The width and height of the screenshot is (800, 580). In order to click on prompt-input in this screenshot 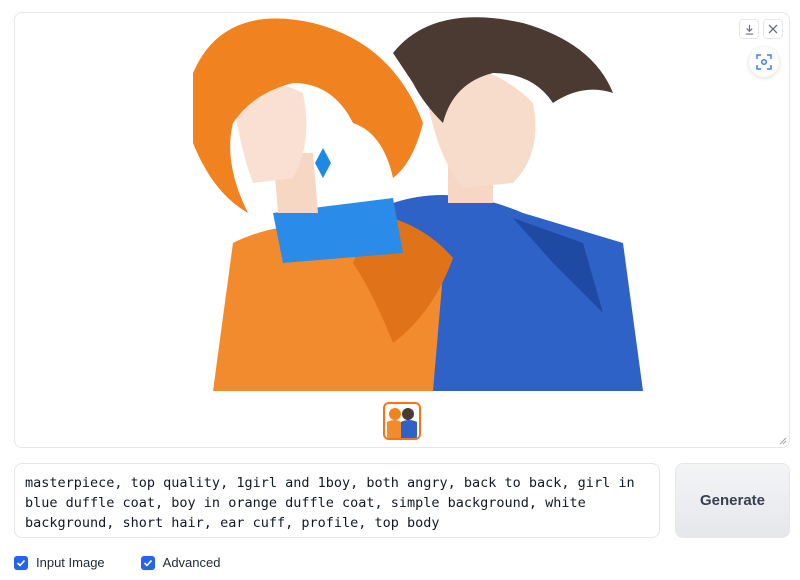, I will do `click(337, 500)`.